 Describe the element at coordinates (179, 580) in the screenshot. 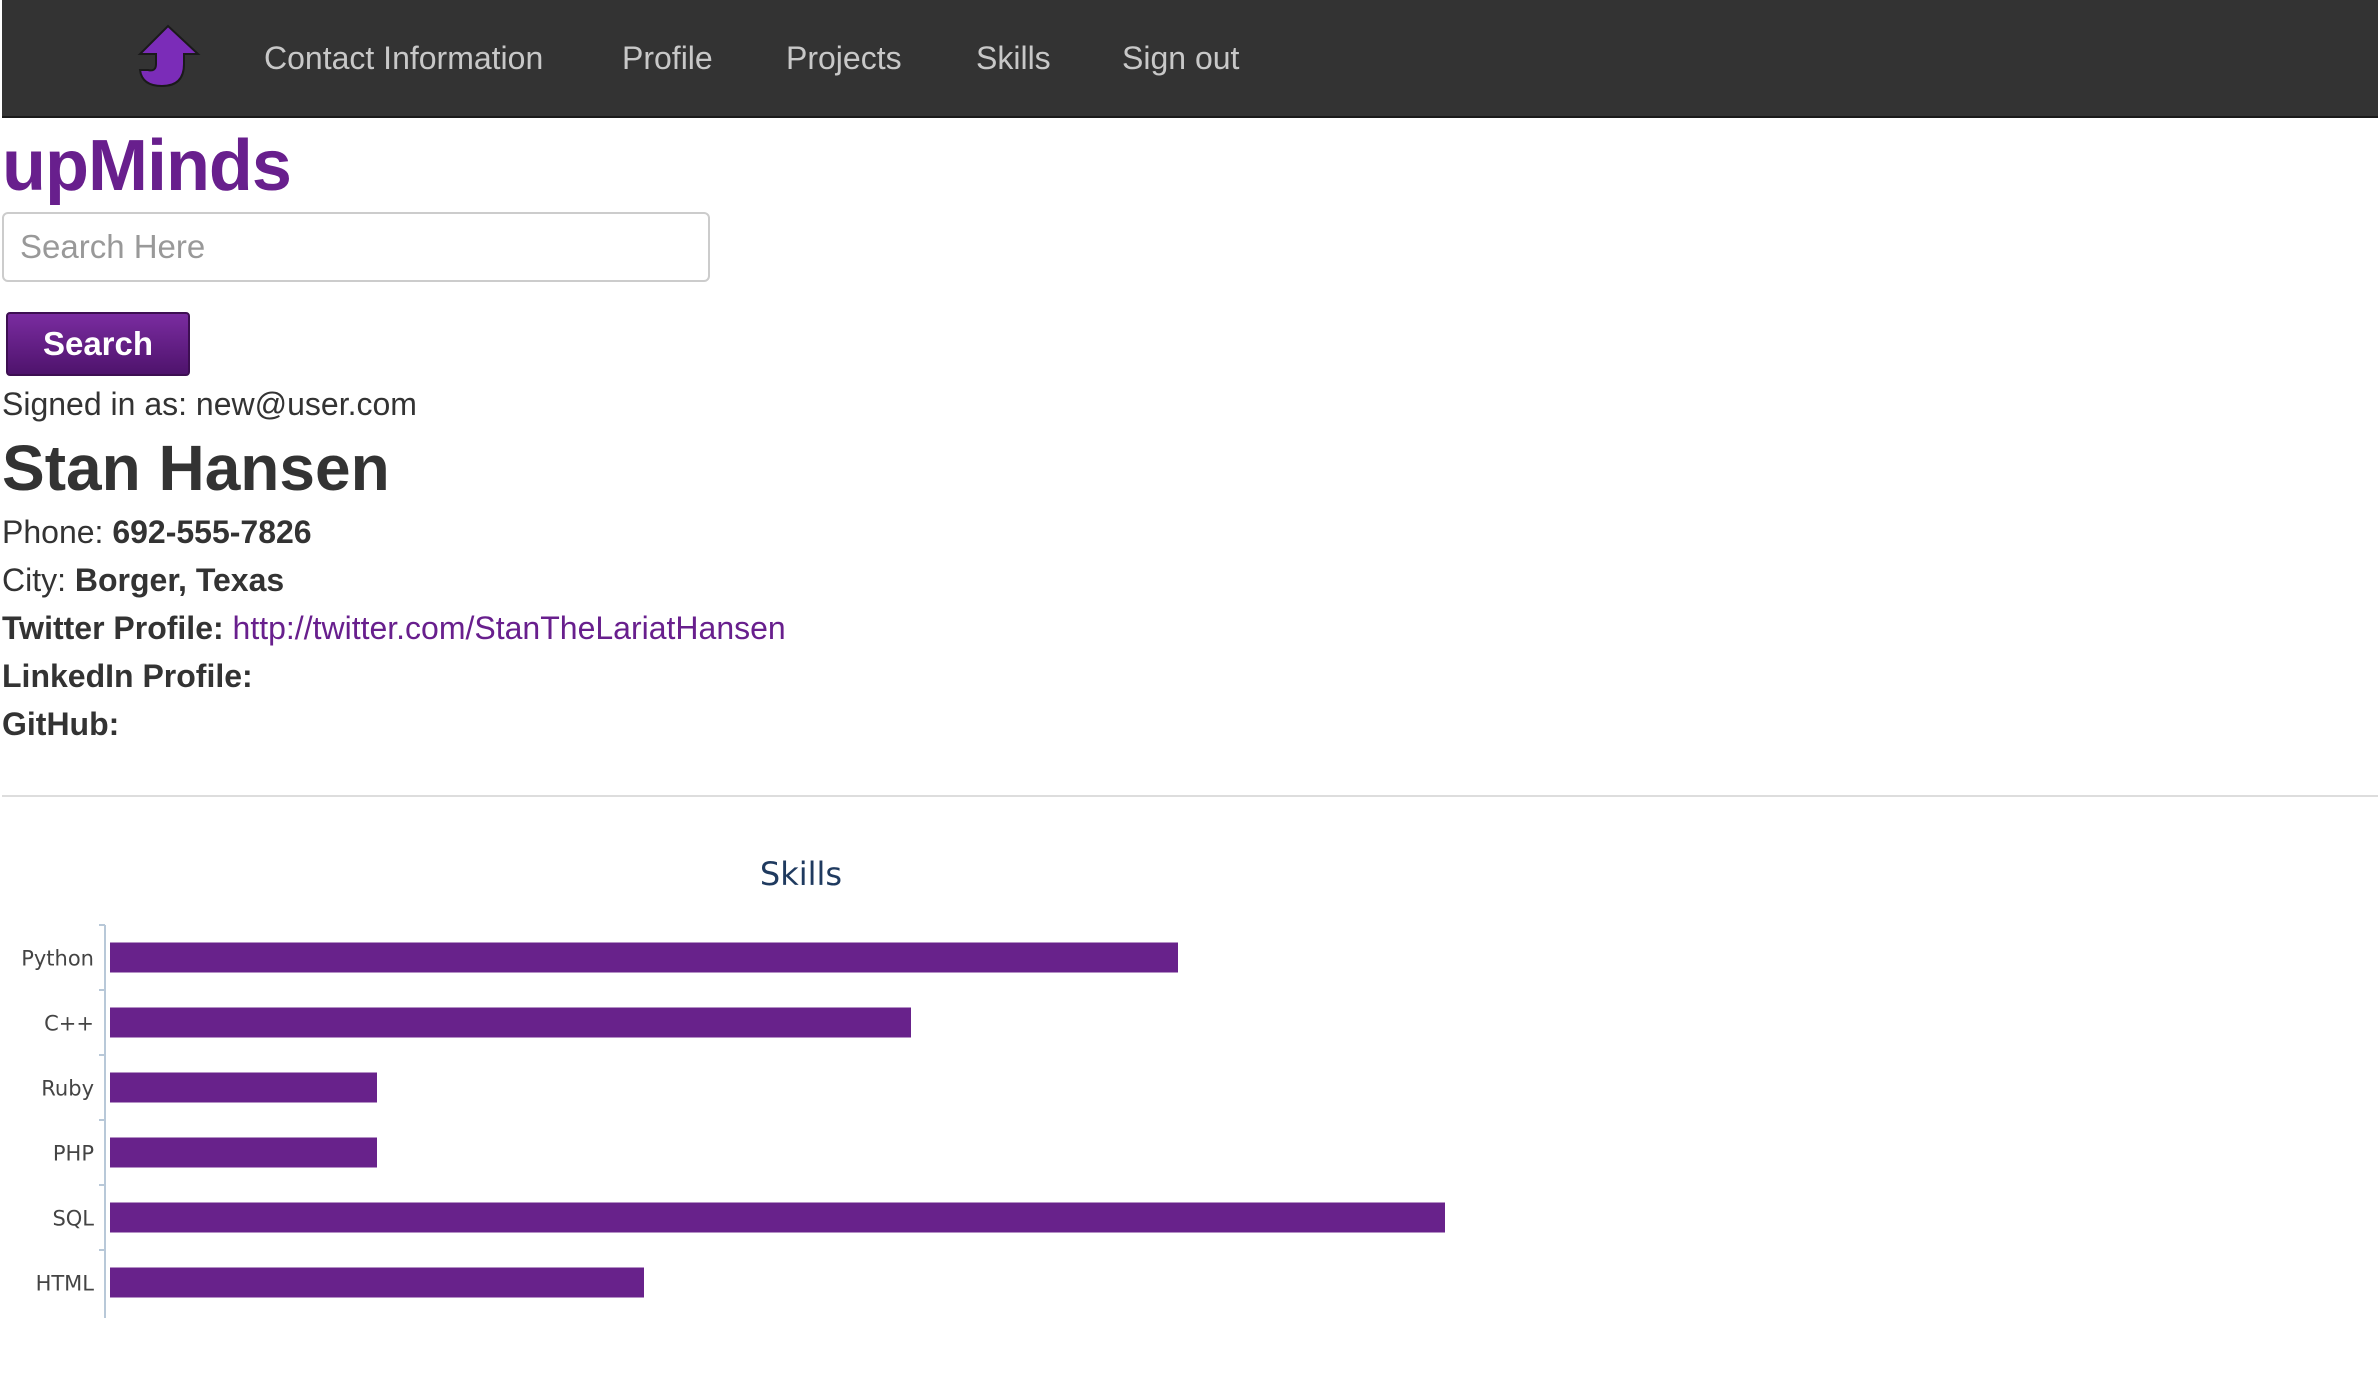

I see `city-value: Borger, Texas` at that location.